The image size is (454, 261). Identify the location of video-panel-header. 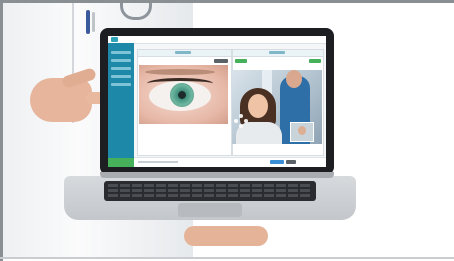
(278, 53).